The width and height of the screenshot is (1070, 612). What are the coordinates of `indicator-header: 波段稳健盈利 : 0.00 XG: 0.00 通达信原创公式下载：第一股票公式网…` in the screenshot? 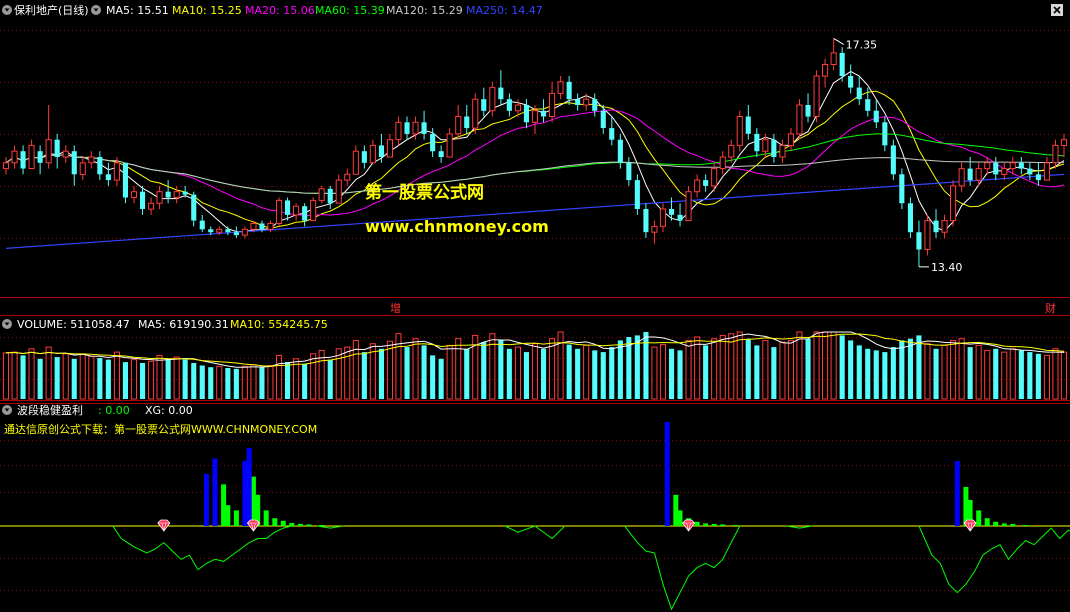 It's located at (159, 419).